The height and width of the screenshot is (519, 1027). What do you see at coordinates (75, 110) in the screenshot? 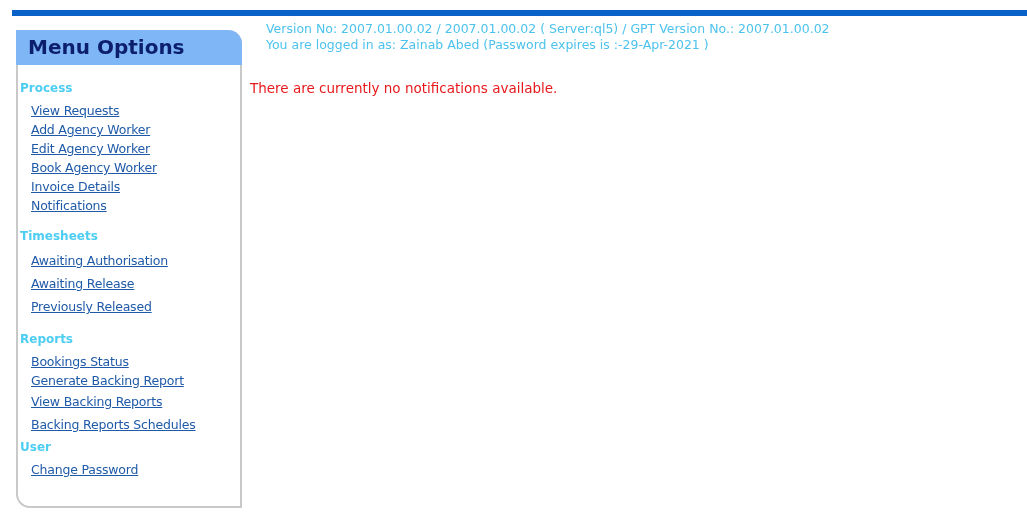
I see `menu-link: View Requests` at bounding box center [75, 110].